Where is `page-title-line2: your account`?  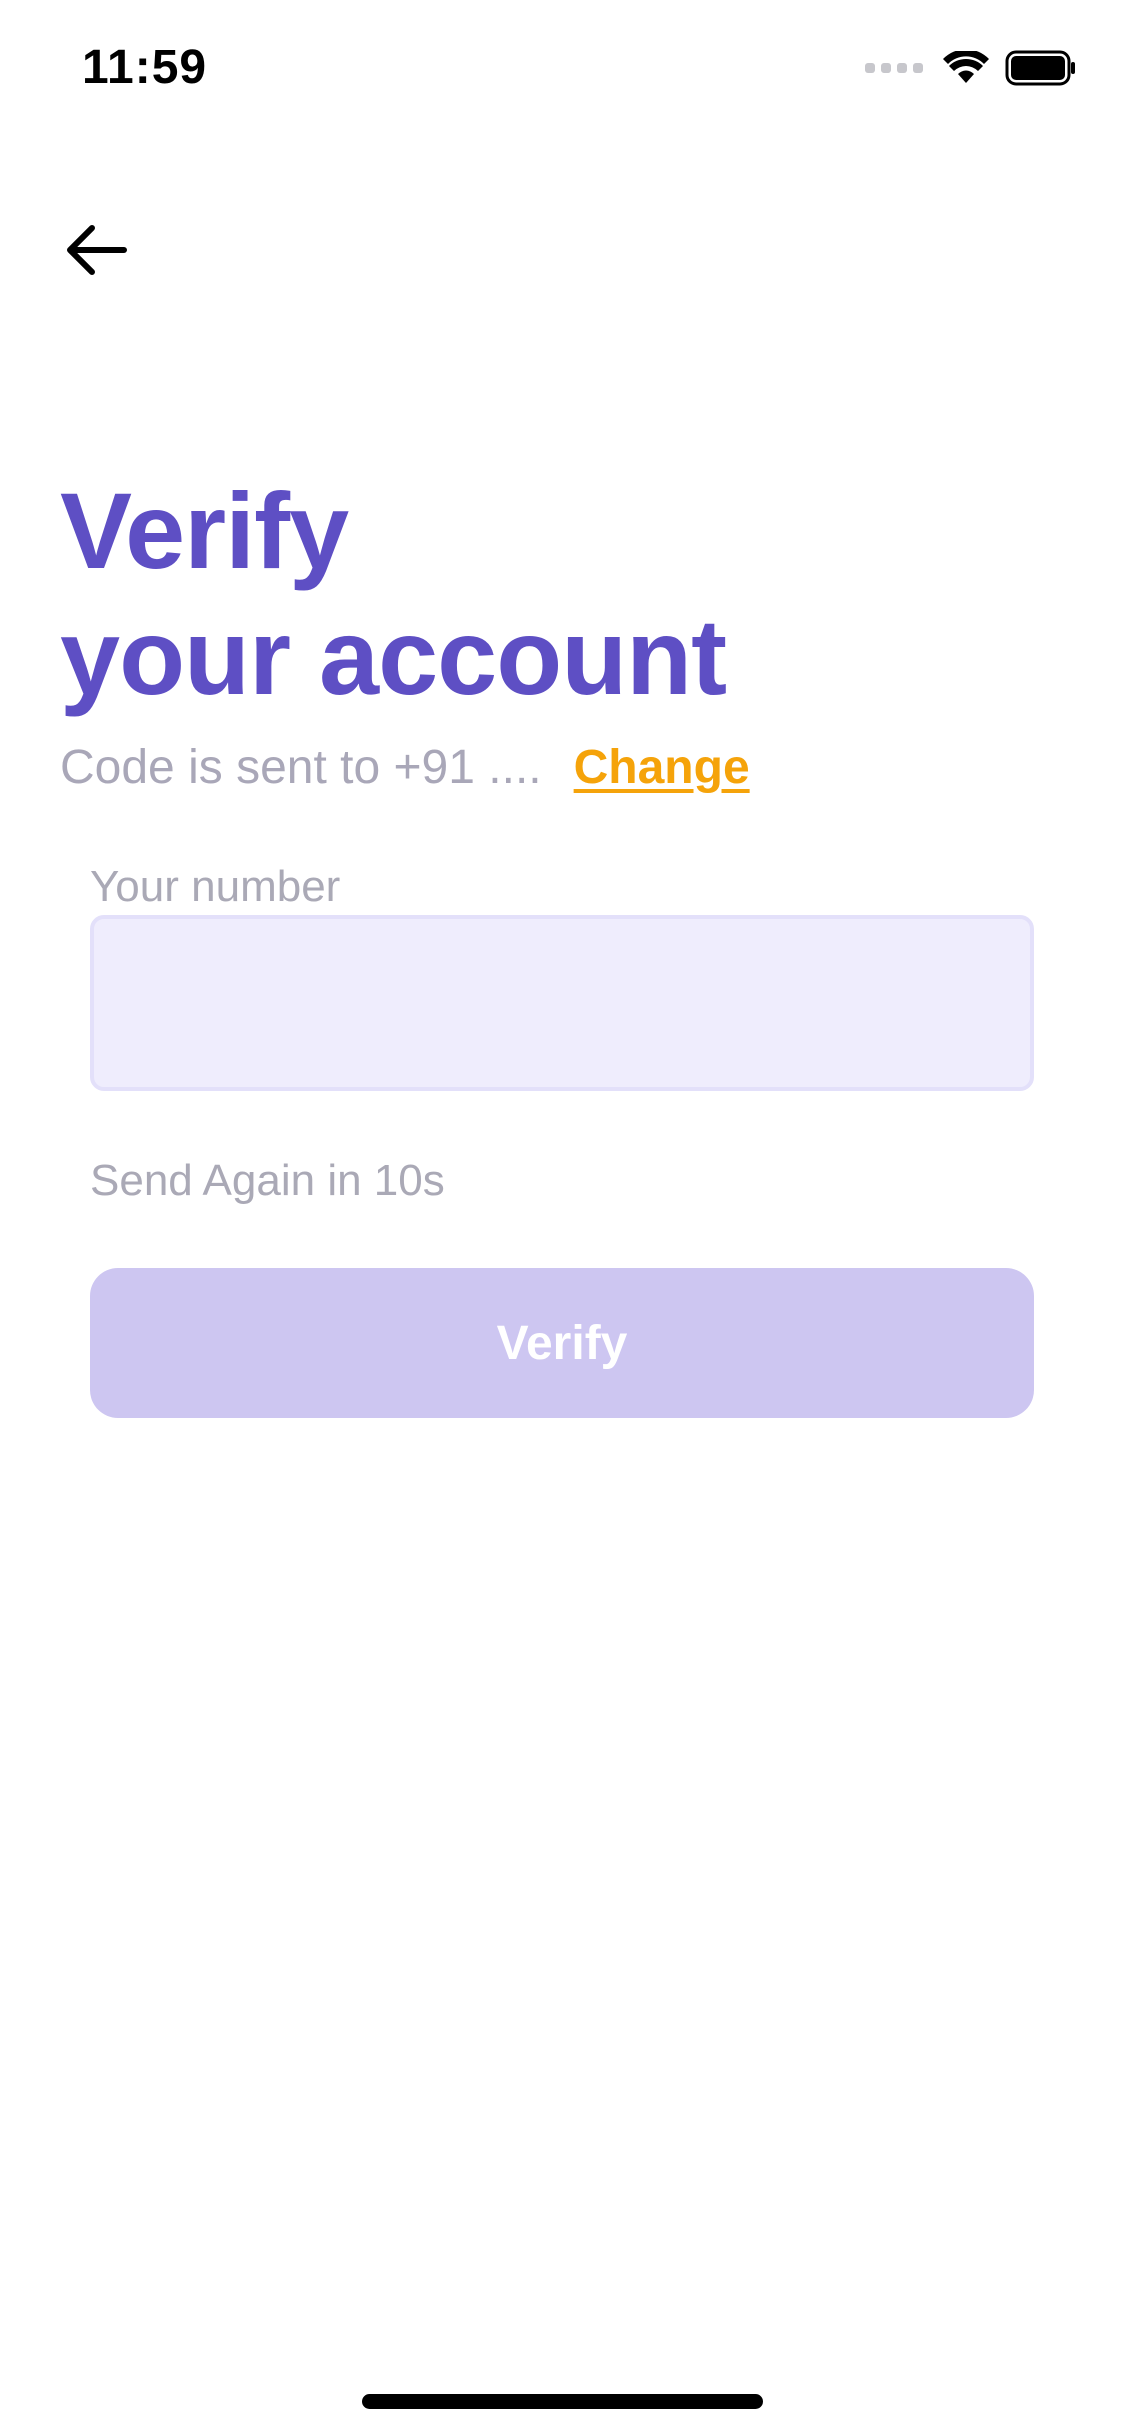
page-title-line2: your account is located at coordinates (393, 656).